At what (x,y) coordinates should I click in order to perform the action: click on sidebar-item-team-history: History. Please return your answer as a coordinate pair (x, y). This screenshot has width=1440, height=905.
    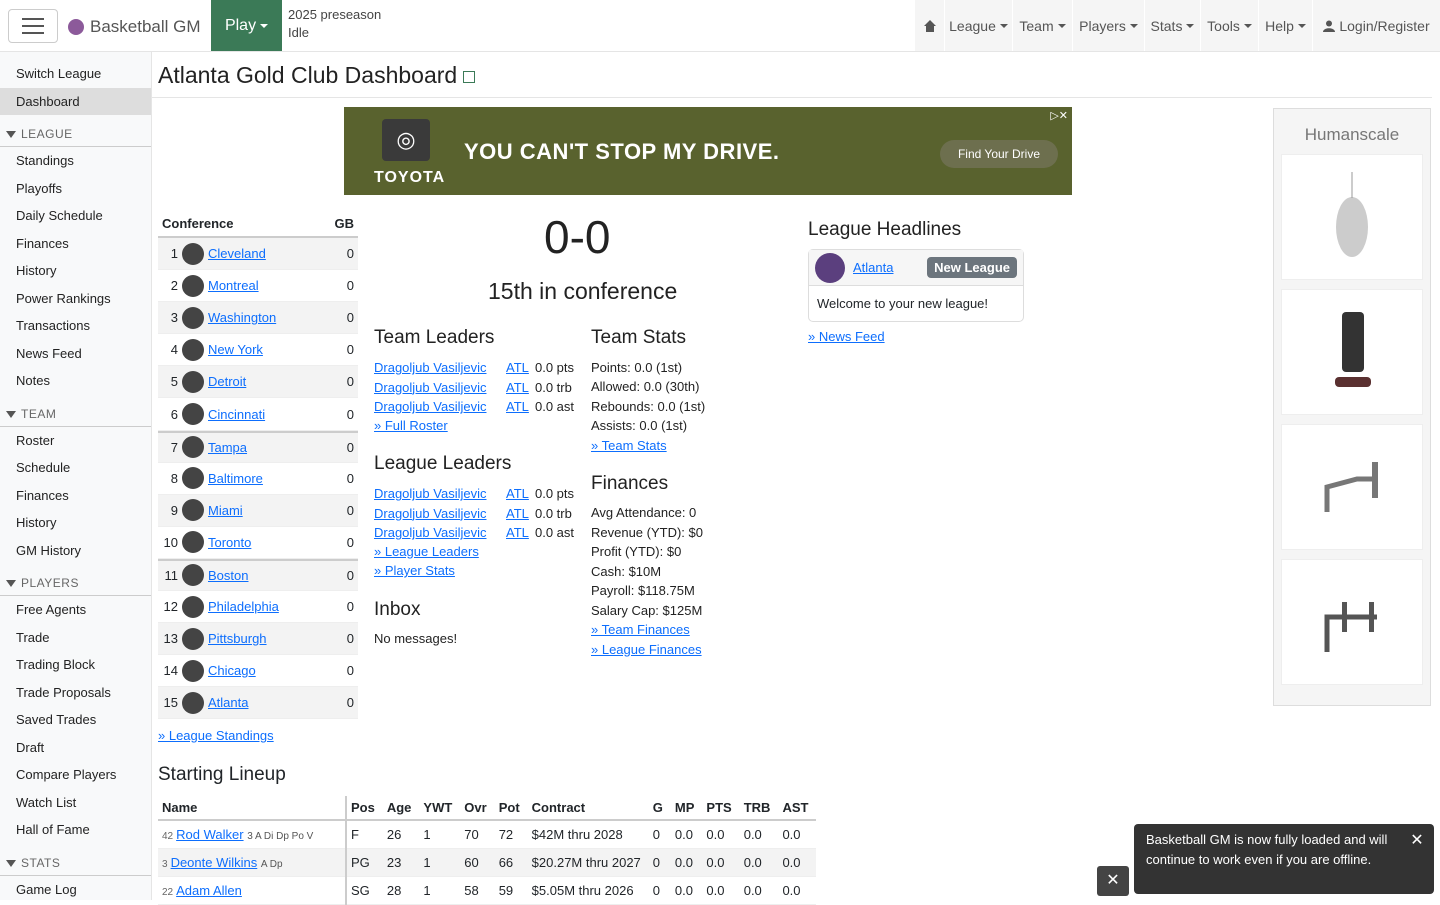
    Looking at the image, I should click on (75, 523).